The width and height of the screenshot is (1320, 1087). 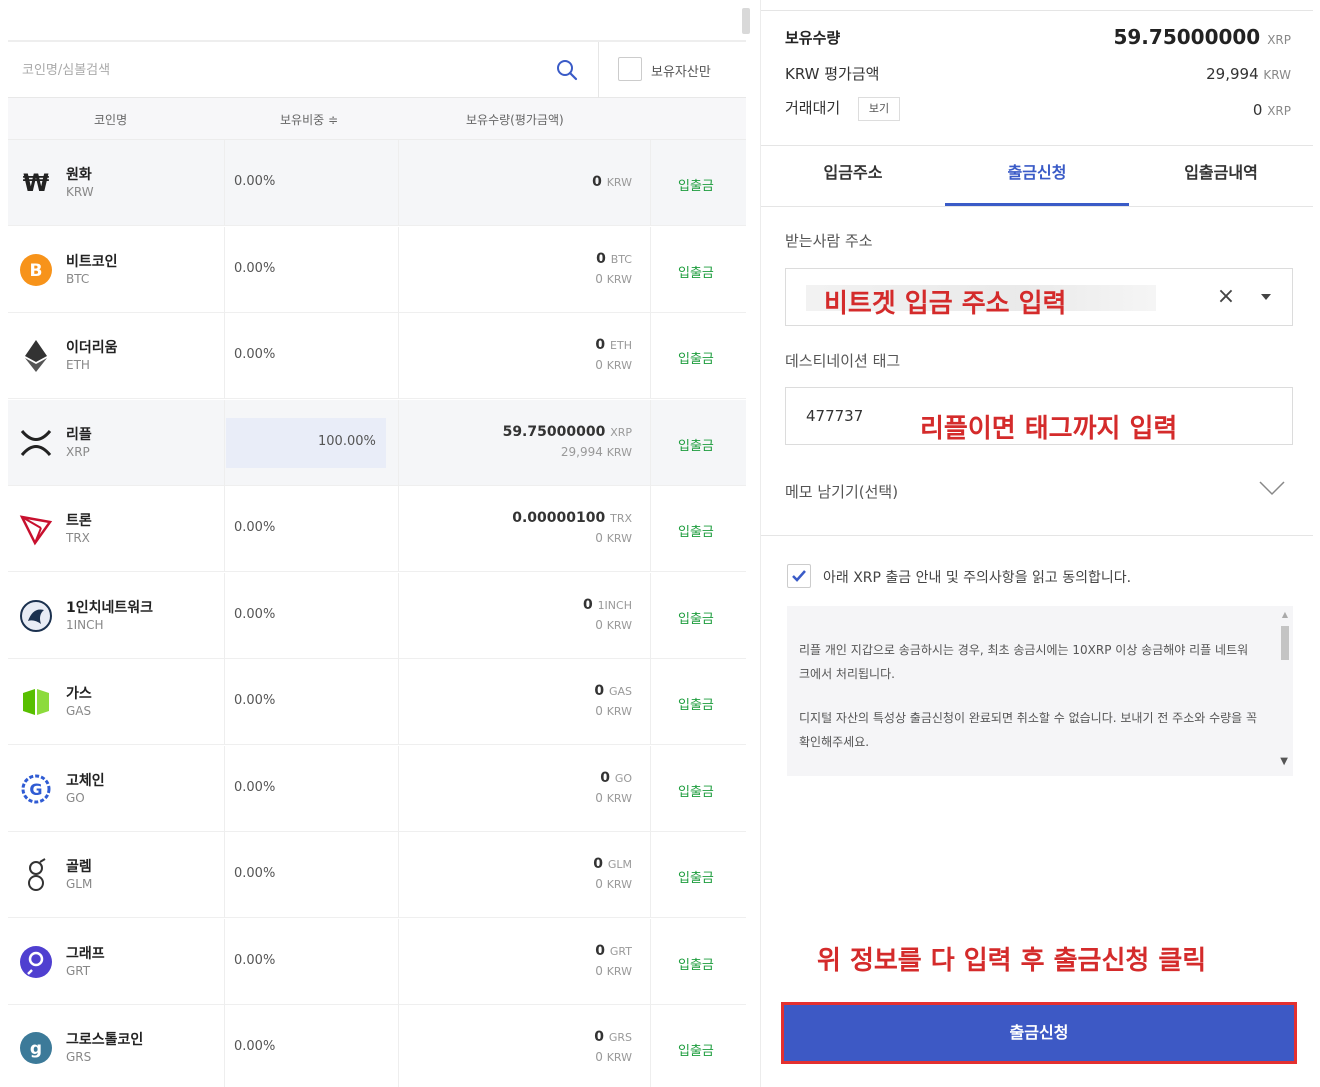 I want to click on coin-name: 그로스톨코인, so click(x=105, y=1040).